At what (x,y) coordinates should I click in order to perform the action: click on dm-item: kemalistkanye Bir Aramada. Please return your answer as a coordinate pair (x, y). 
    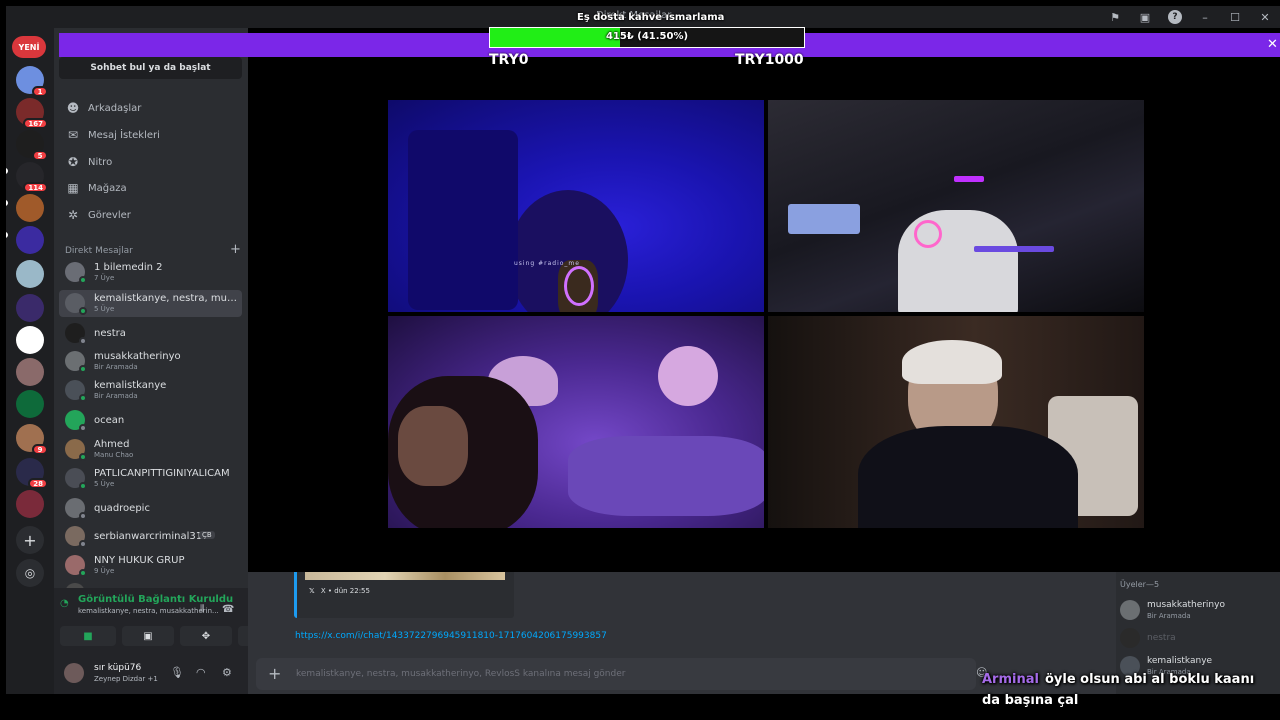
    Looking at the image, I should click on (150, 390).